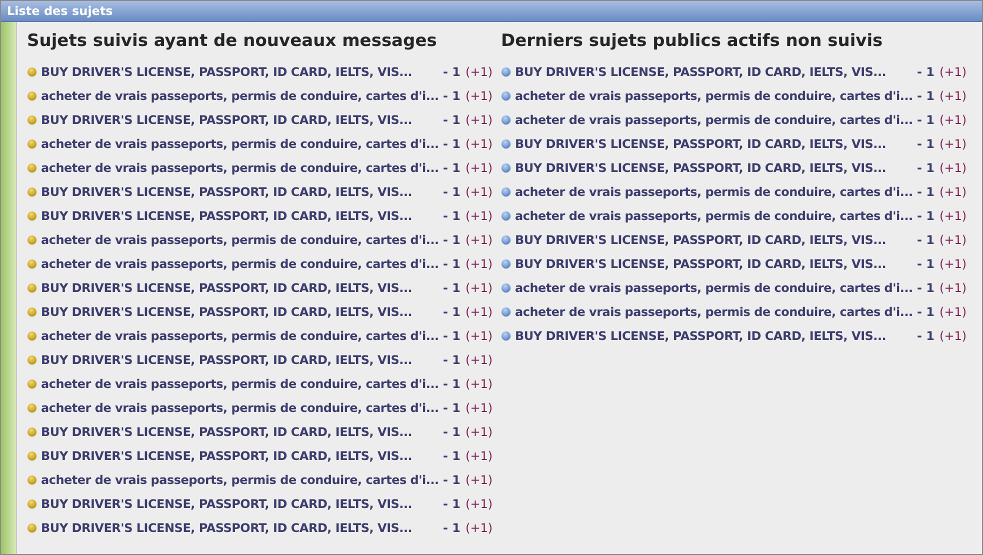  Describe the element at coordinates (232, 41) in the screenshot. I see `section-heading: Sujets suivis ayant de nouveaux messages` at that location.